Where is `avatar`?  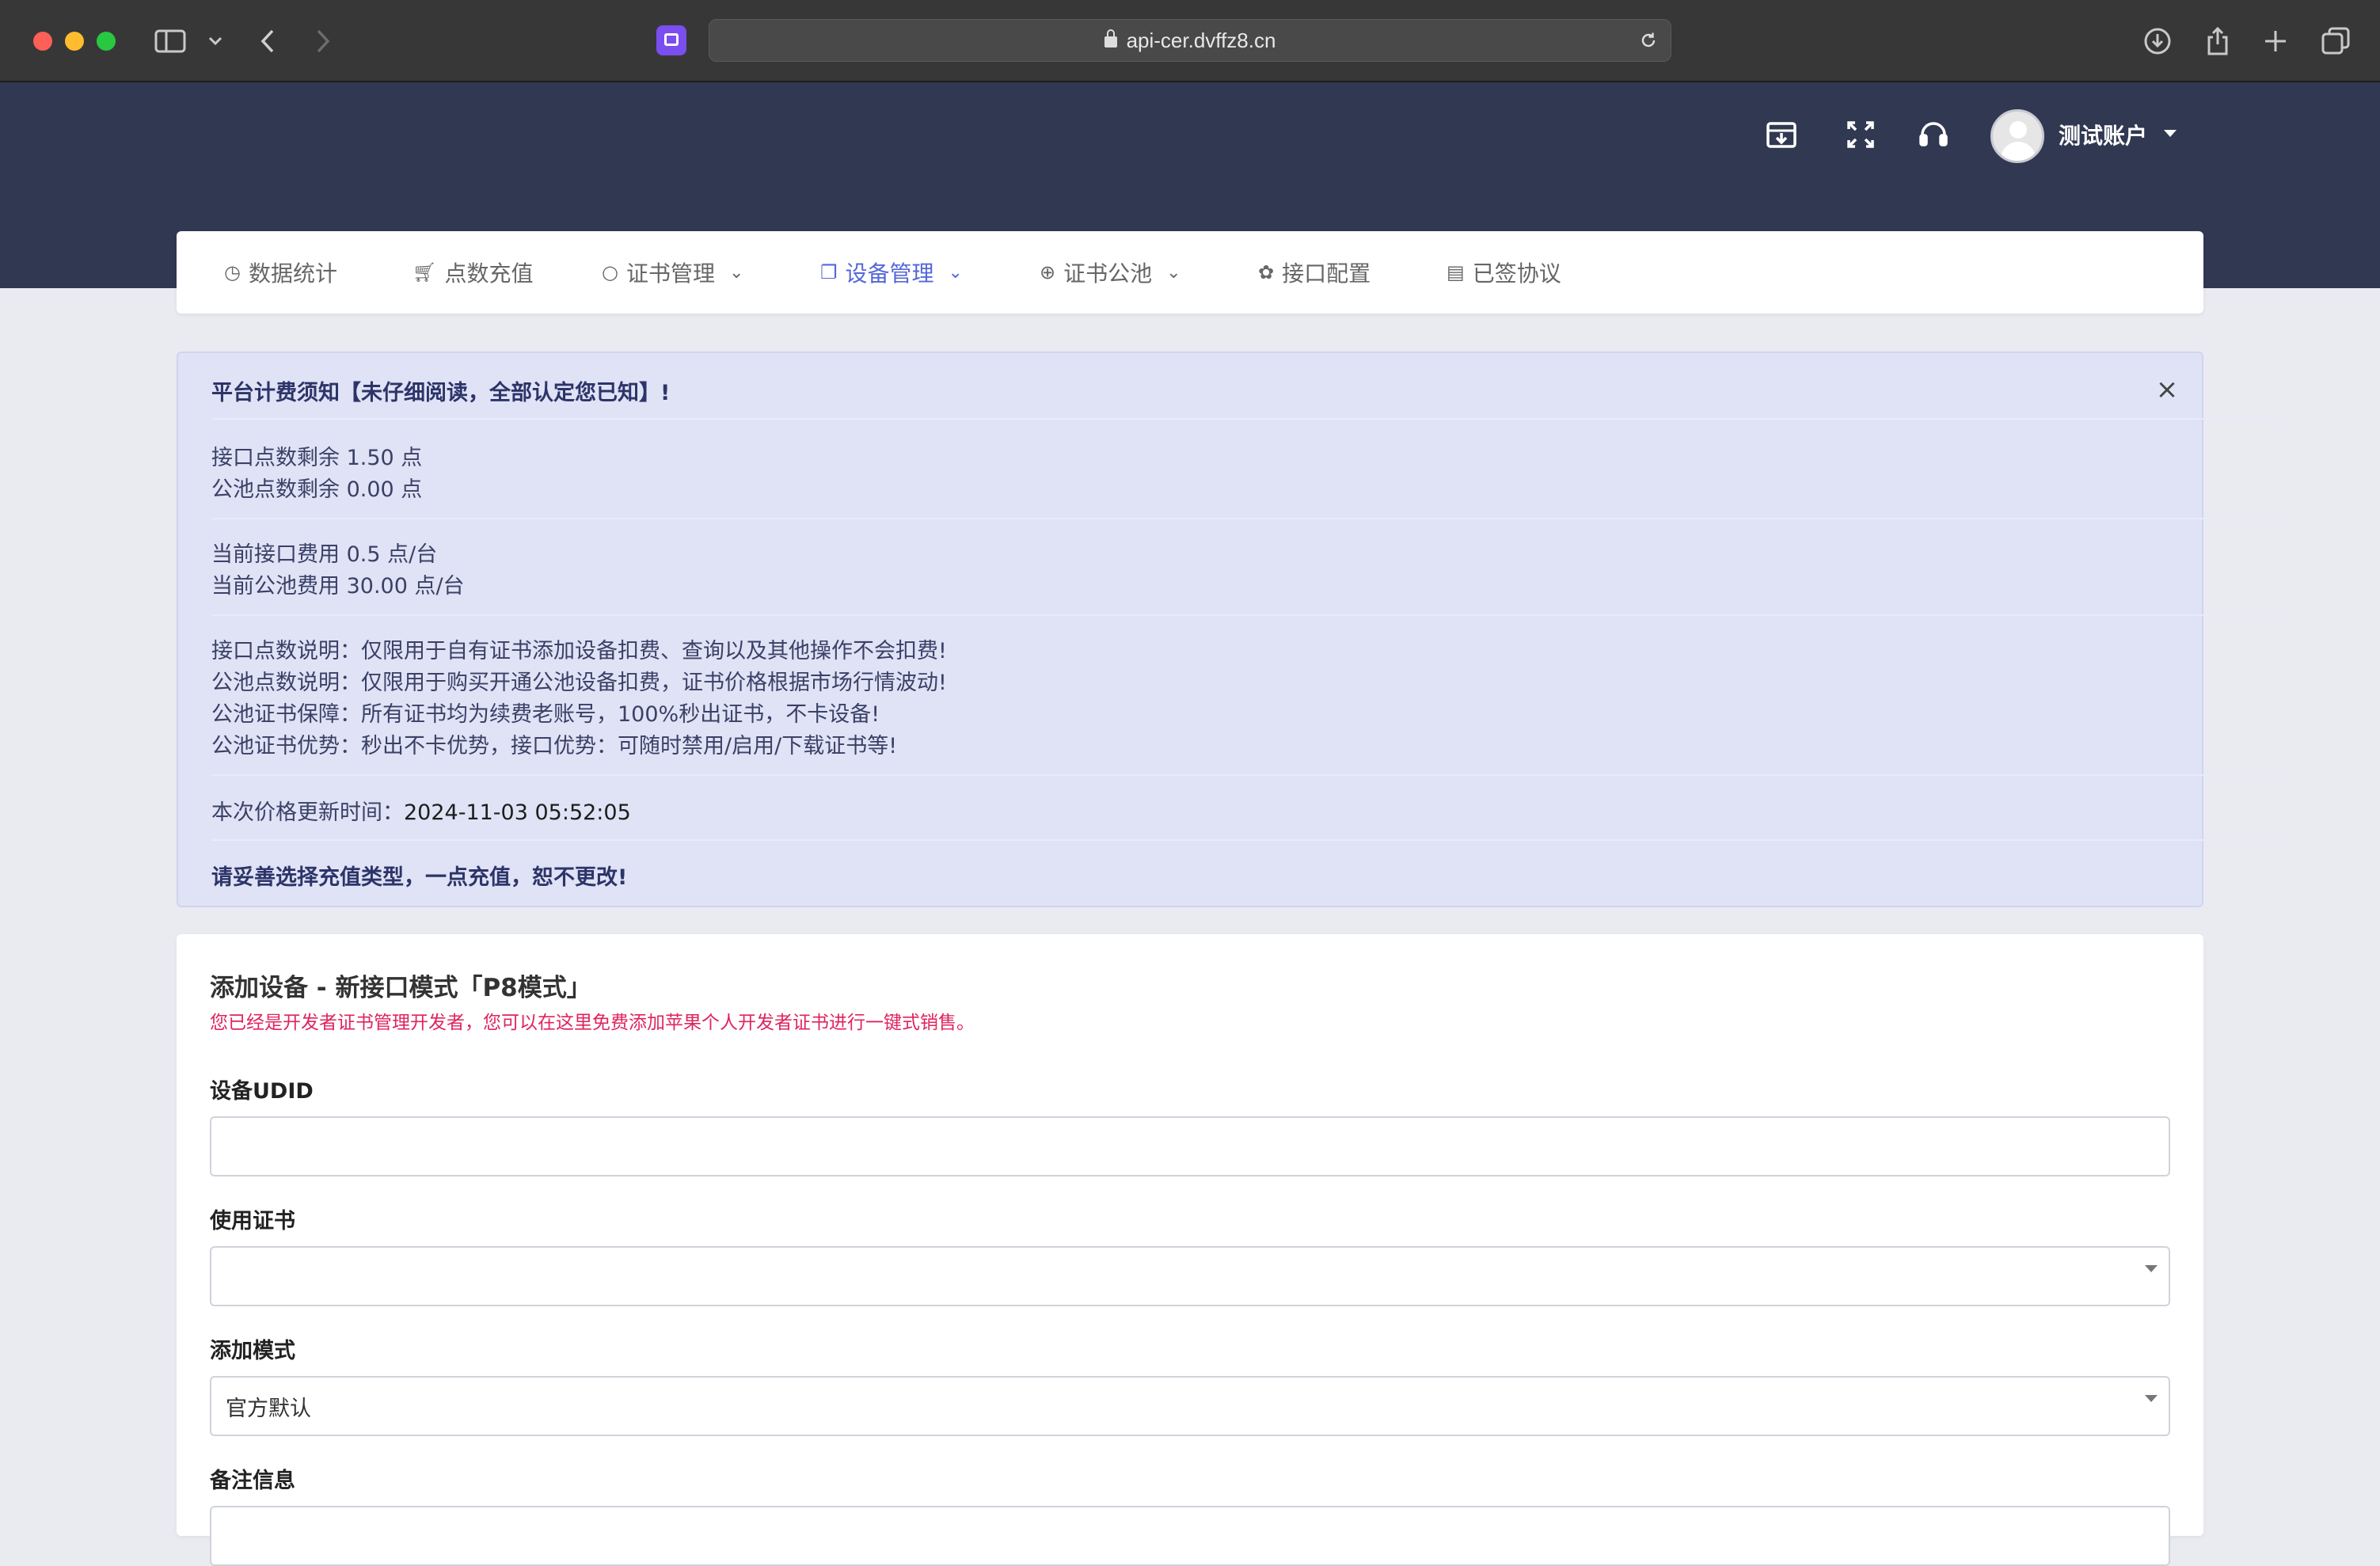 avatar is located at coordinates (2017, 136).